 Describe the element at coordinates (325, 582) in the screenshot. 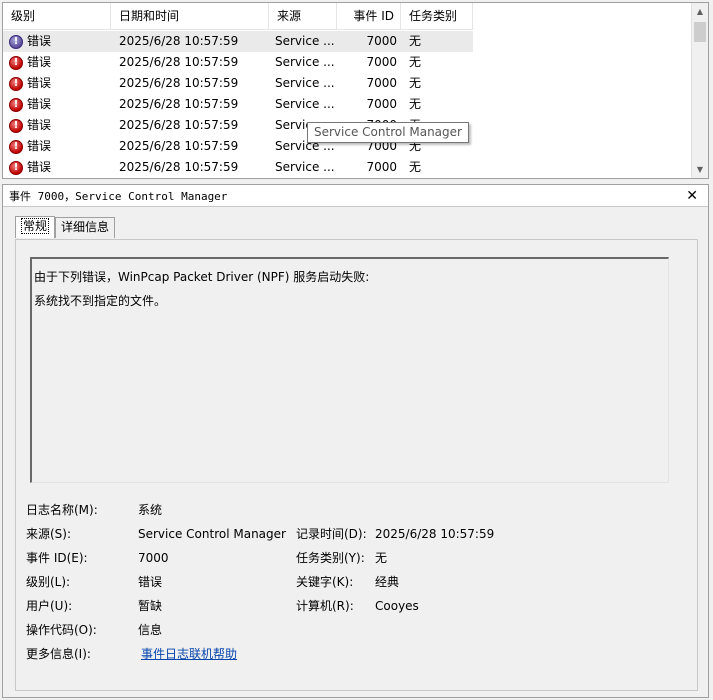

I see `label-keywords: 关键字(K):` at that location.